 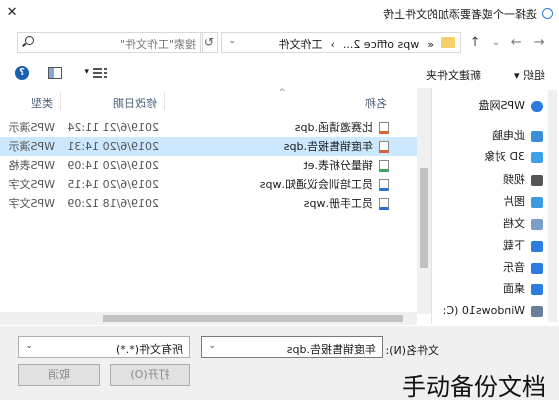 I want to click on close-button: ✕, so click(x=12, y=13).